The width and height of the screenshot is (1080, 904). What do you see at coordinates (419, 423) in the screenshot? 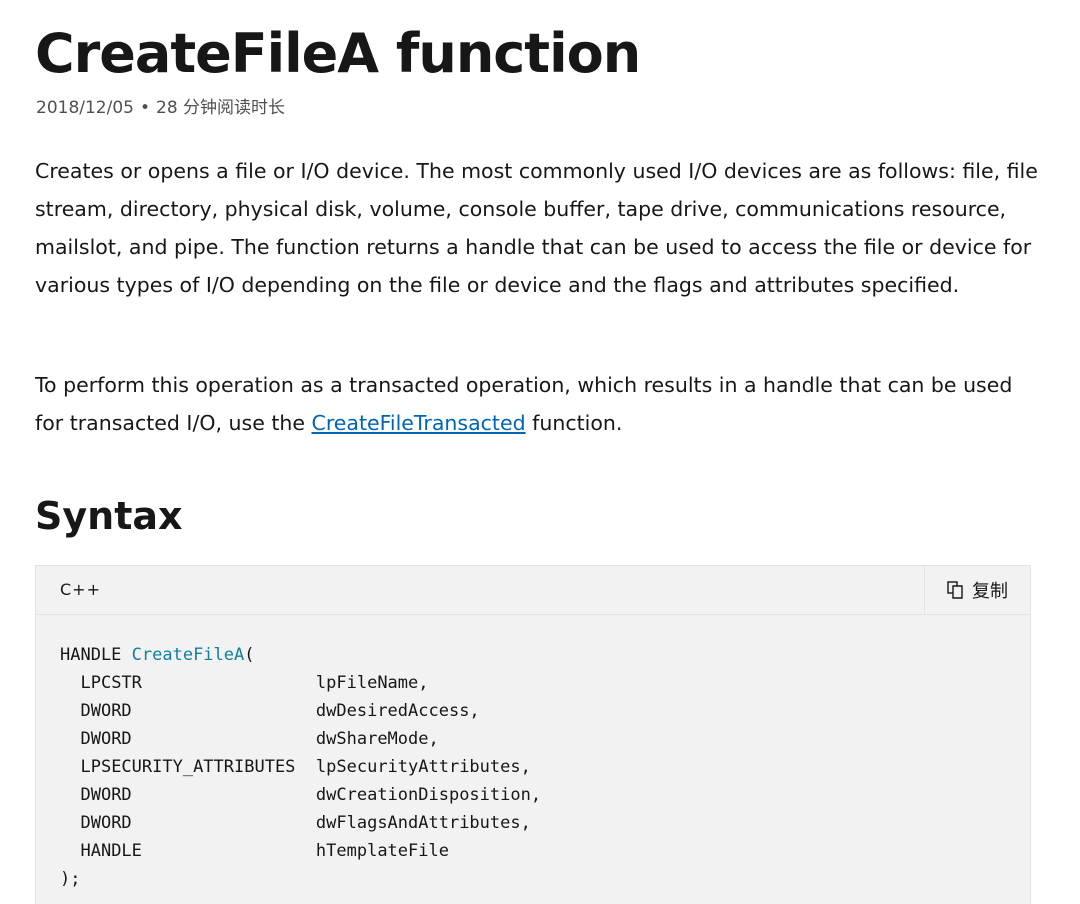
I see `createfiletransacted-link: CreateFileTransacted` at bounding box center [419, 423].